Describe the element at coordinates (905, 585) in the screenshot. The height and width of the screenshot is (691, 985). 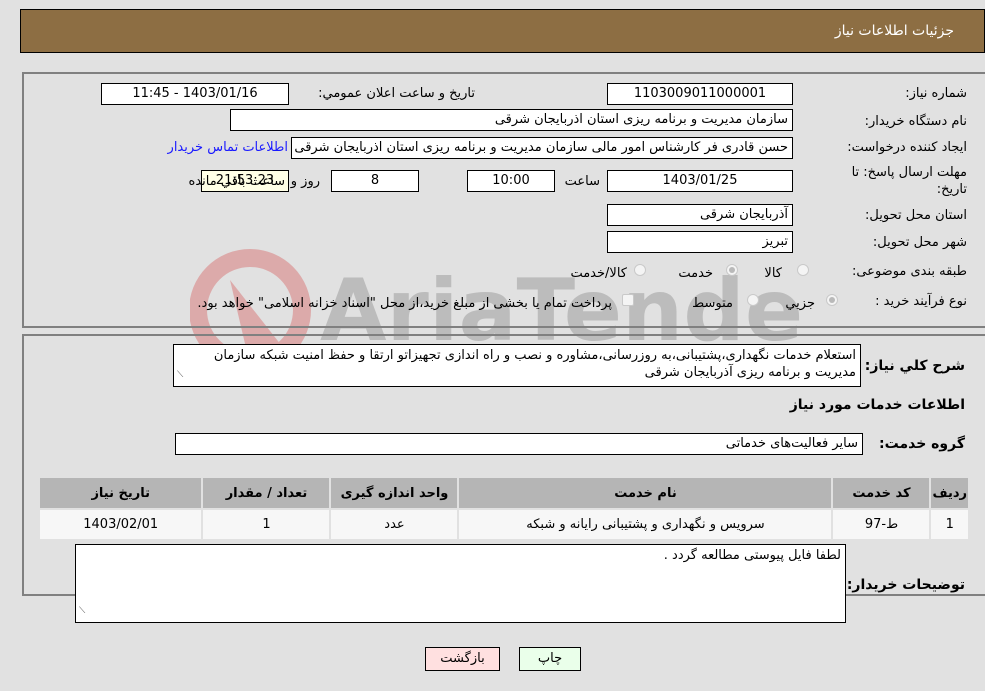
I see `buyer-notes-label: توضيحات خريدار:` at that location.